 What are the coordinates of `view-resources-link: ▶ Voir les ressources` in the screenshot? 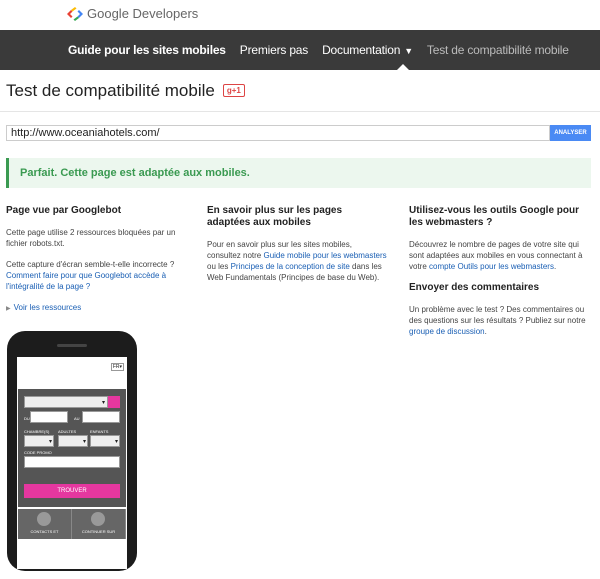 It's located at (96, 308).